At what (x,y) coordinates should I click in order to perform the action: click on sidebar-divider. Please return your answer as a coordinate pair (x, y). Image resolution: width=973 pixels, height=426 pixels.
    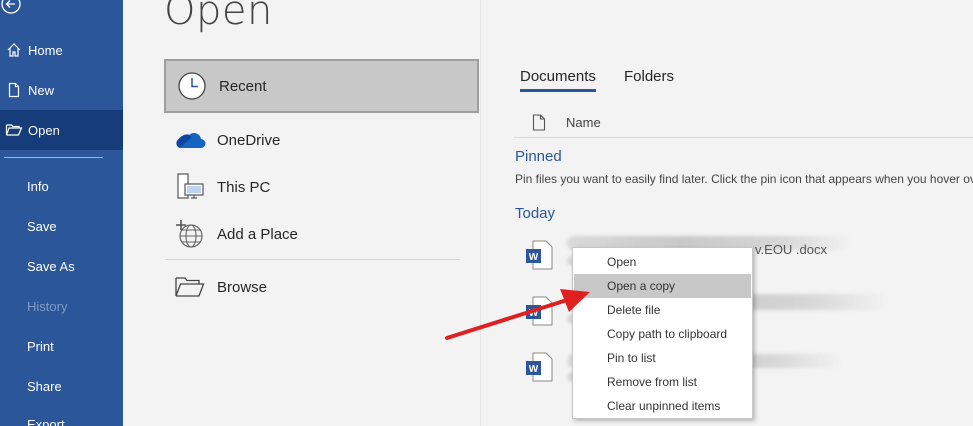
    Looking at the image, I should click on (53, 157).